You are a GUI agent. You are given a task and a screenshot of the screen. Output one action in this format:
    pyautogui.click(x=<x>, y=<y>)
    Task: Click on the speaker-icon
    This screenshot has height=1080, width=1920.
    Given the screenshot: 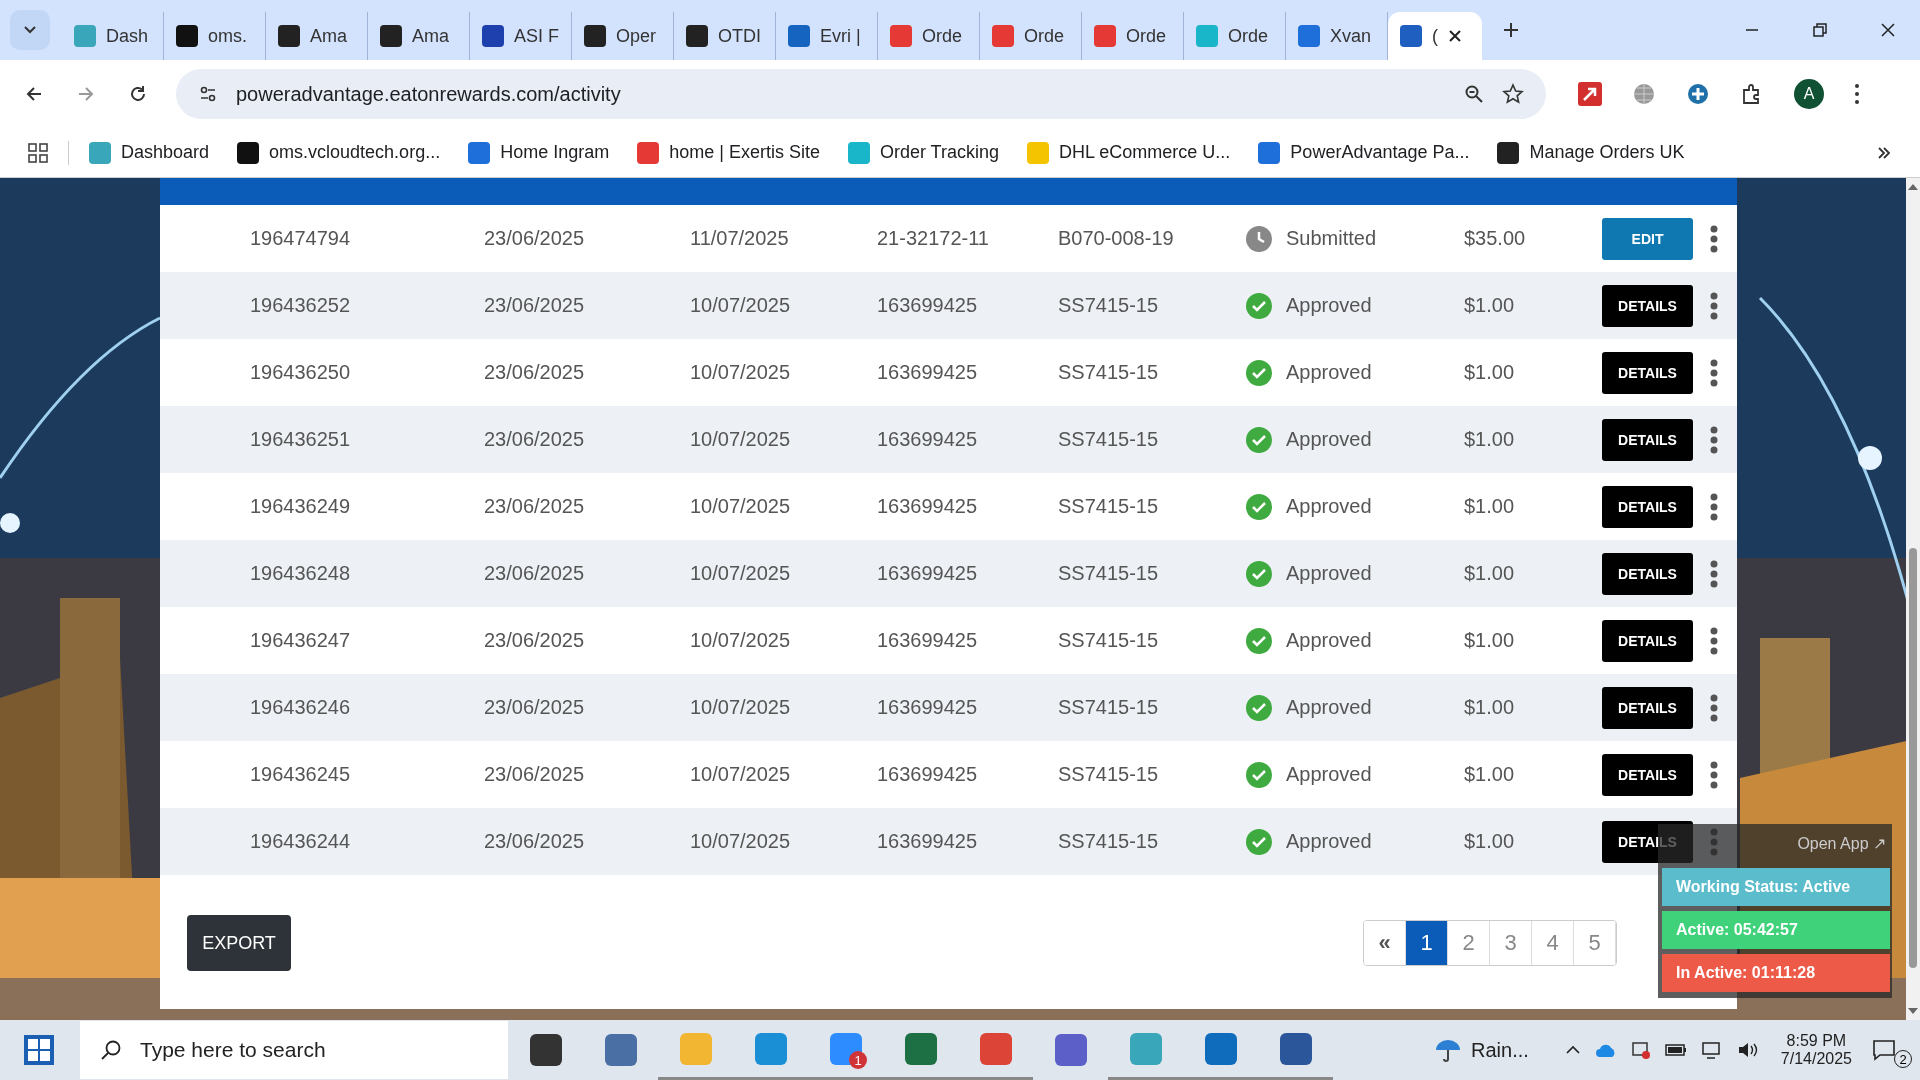 What is the action you would take?
    pyautogui.click(x=1747, y=1050)
    